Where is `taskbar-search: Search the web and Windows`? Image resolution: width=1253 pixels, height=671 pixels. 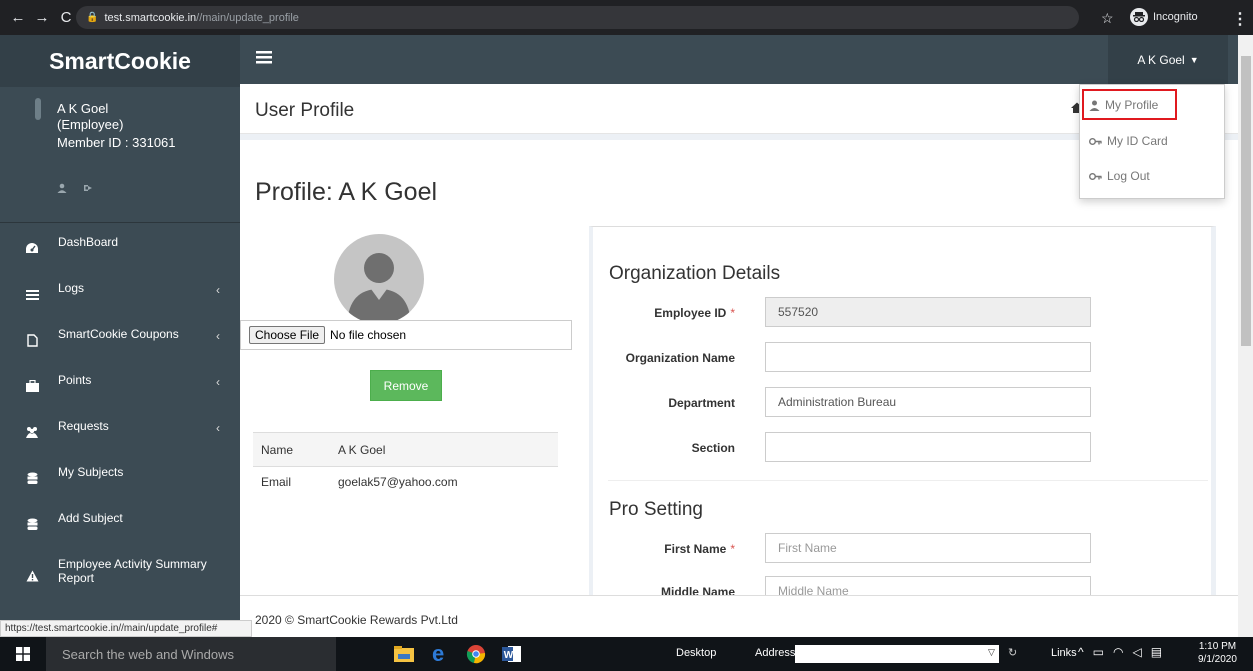 taskbar-search: Search the web and Windows is located at coordinates (191, 654).